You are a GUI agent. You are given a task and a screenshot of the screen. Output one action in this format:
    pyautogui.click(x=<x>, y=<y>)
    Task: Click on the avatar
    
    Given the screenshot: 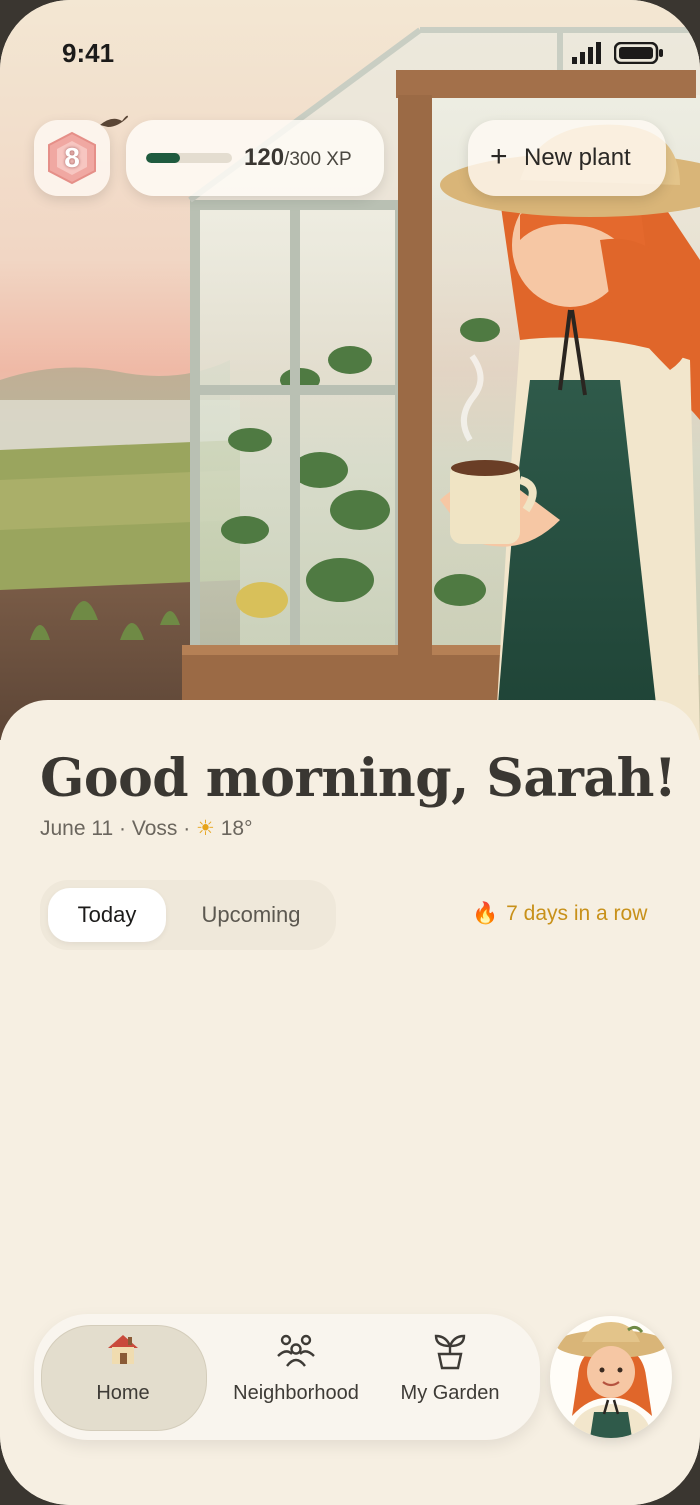 What is the action you would take?
    pyautogui.click(x=611, y=1377)
    